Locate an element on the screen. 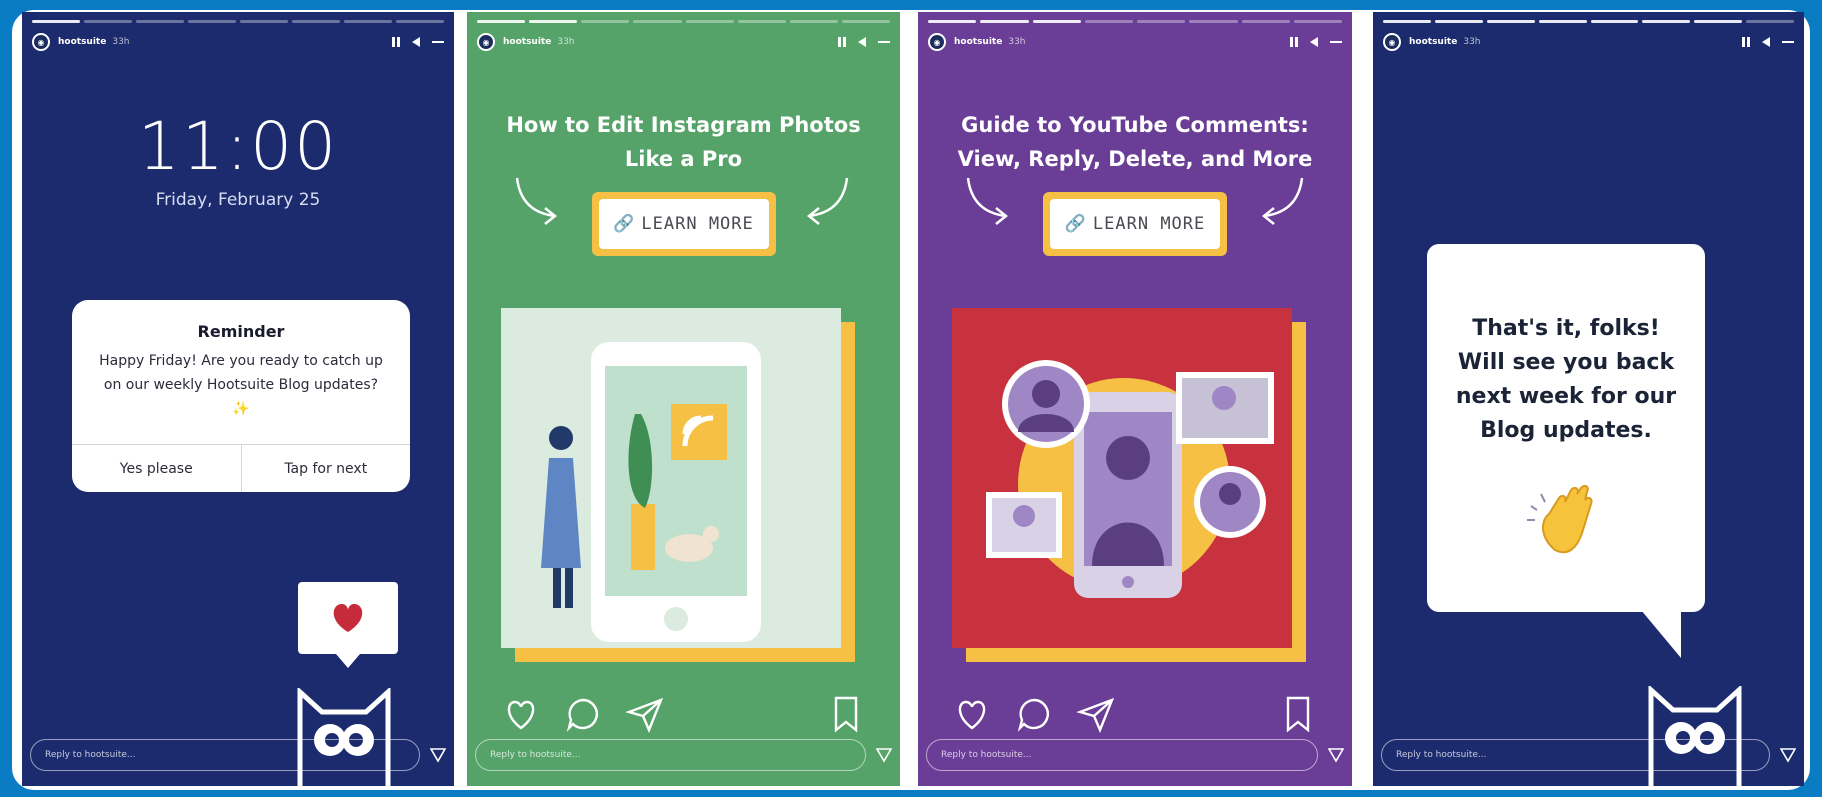 Image resolution: width=1822 pixels, height=797 pixels. story-title-line: View, Reply, Delete, and More is located at coordinates (1135, 159).